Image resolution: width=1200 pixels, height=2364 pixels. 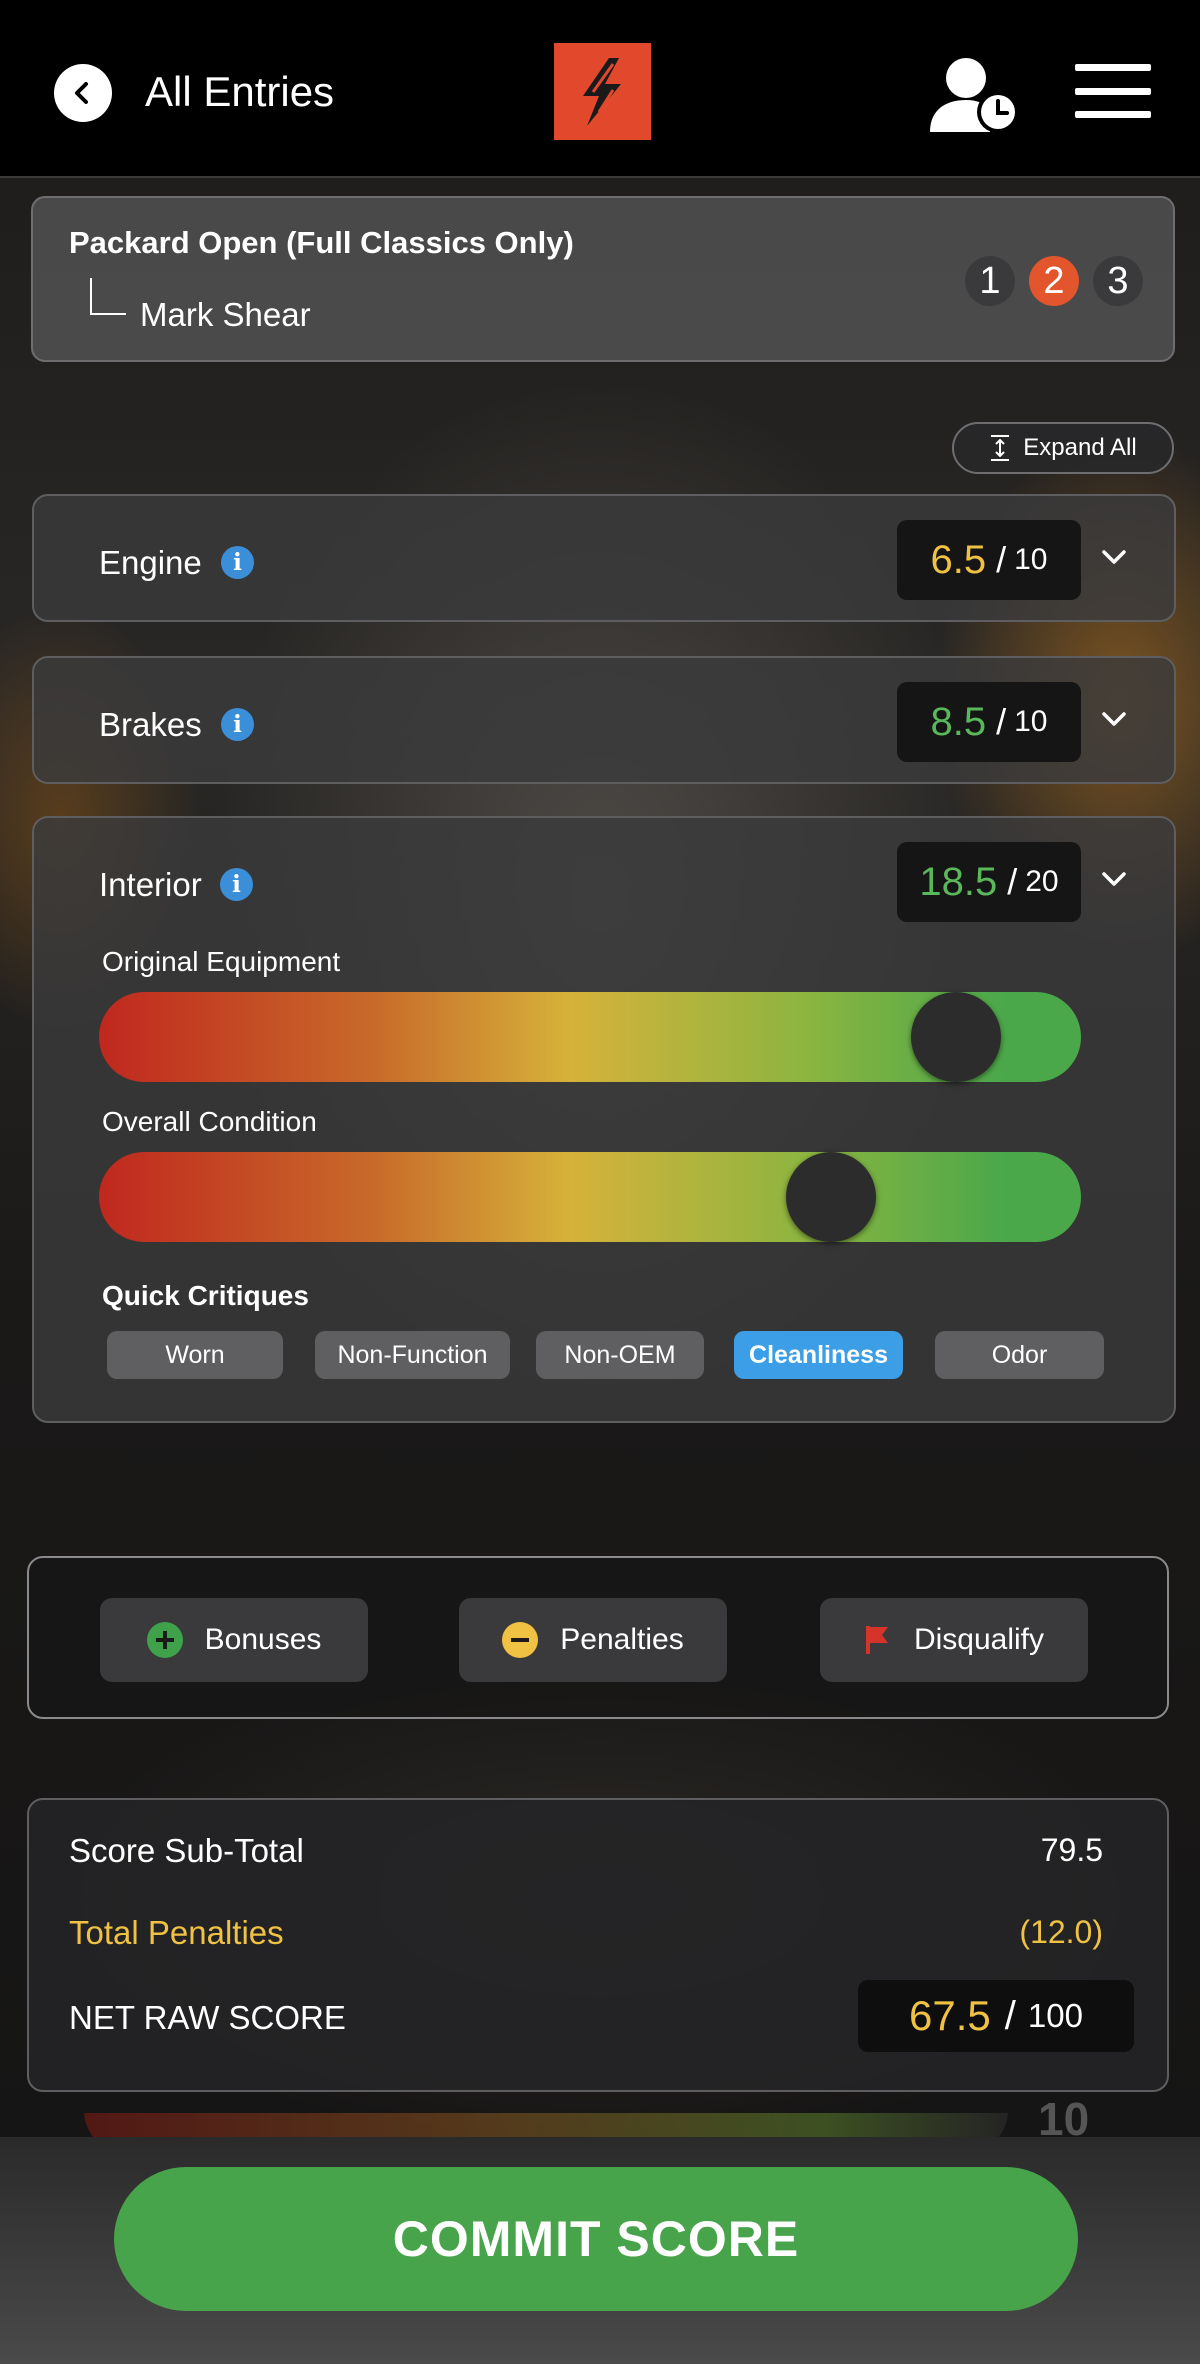 I want to click on bonuses-label: Bonuses, so click(x=263, y=1639).